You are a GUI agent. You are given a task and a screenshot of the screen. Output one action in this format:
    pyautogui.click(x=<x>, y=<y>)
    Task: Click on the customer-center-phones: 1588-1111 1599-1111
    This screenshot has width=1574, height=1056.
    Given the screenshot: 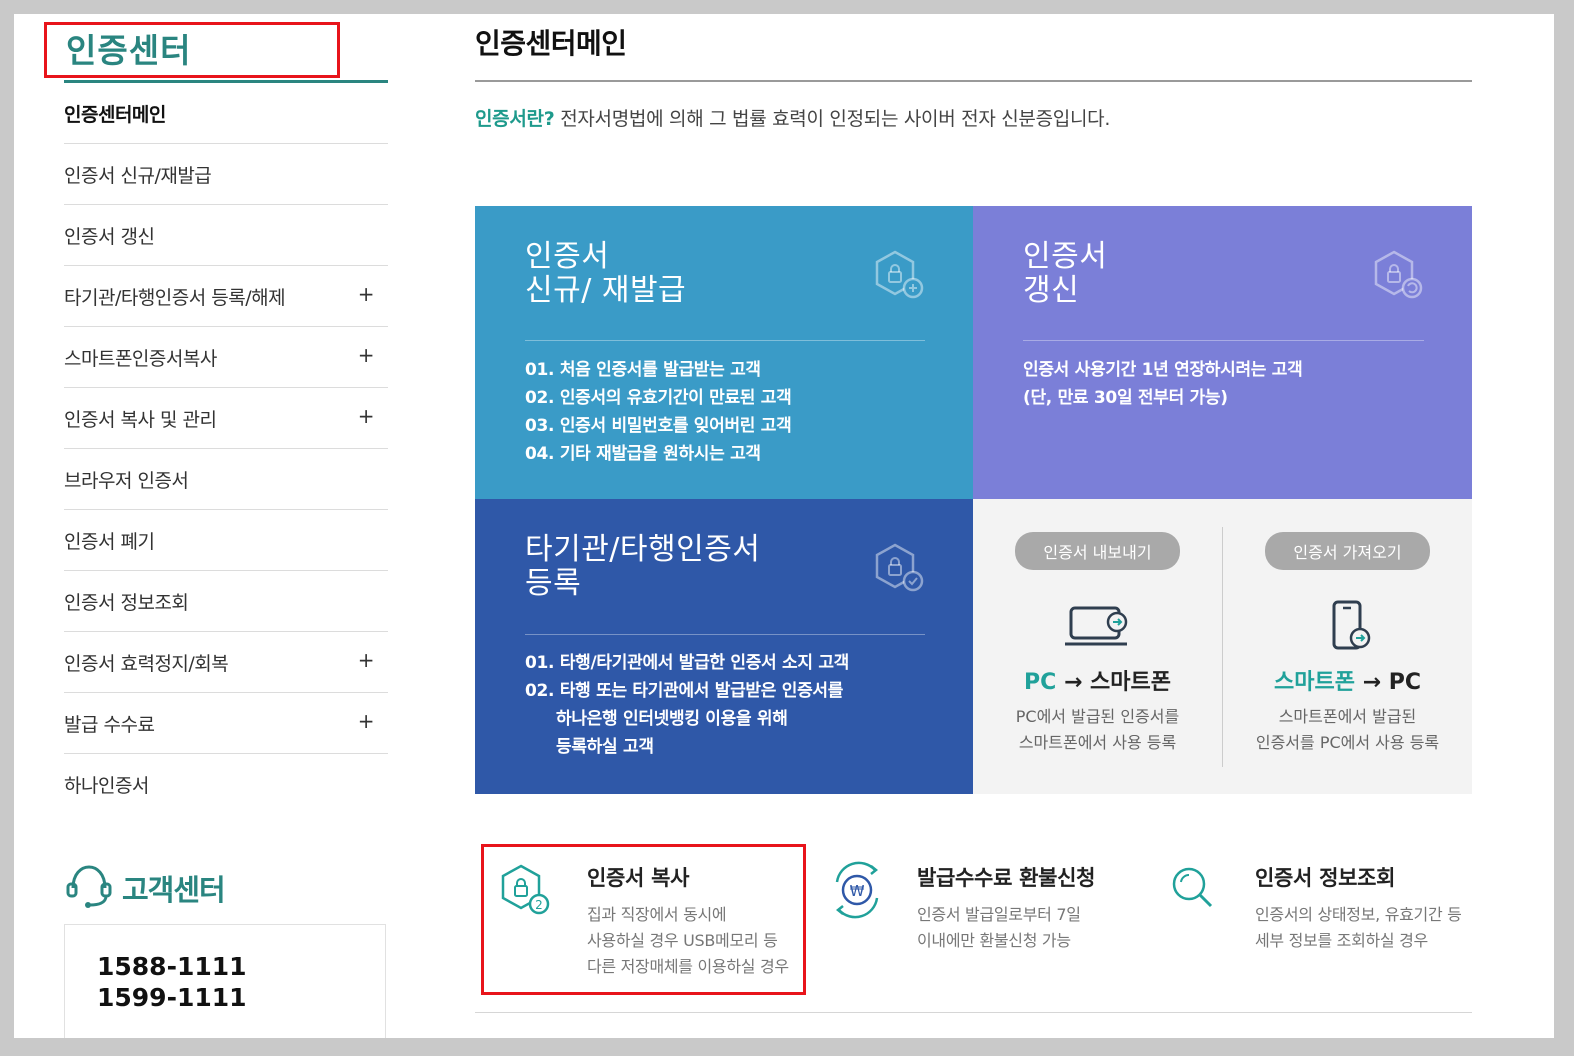 What is the action you would take?
    pyautogui.click(x=225, y=981)
    